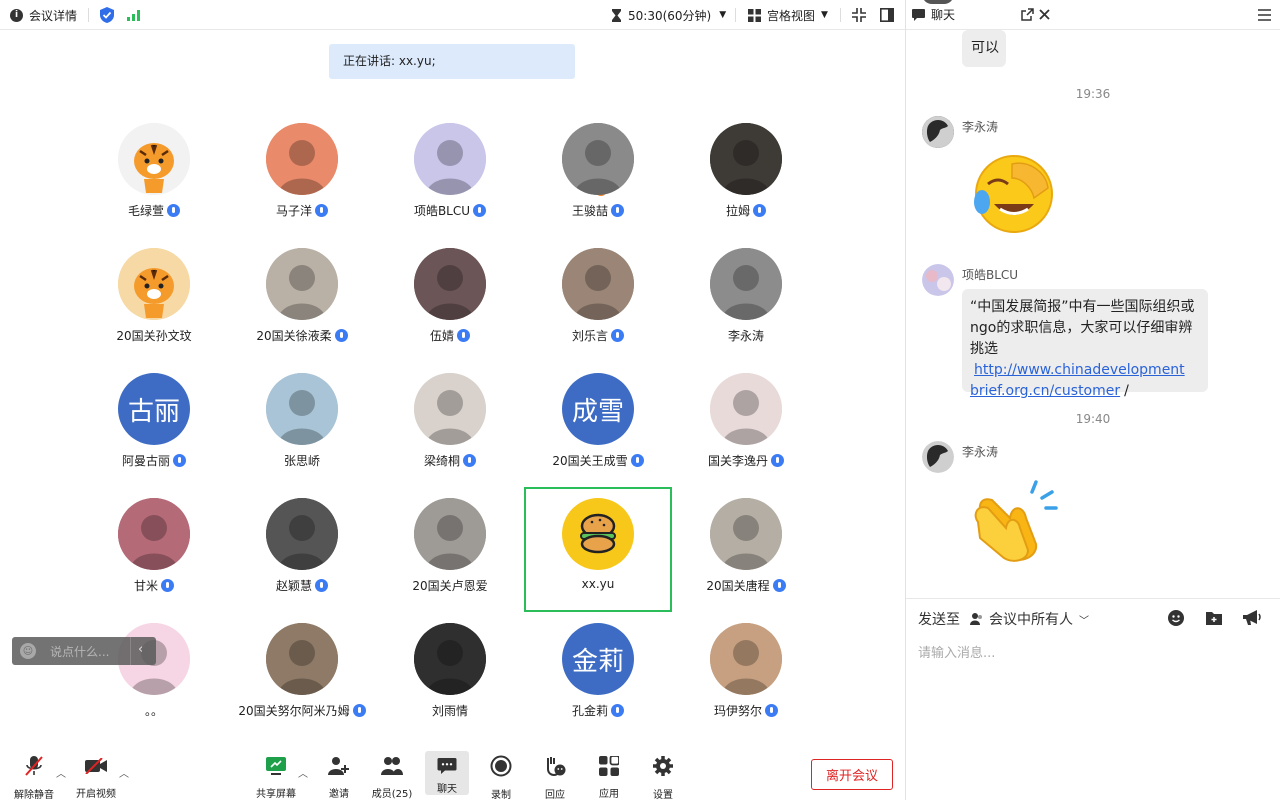  I want to click on participant-tile: 刘雨情, so click(450, 674).